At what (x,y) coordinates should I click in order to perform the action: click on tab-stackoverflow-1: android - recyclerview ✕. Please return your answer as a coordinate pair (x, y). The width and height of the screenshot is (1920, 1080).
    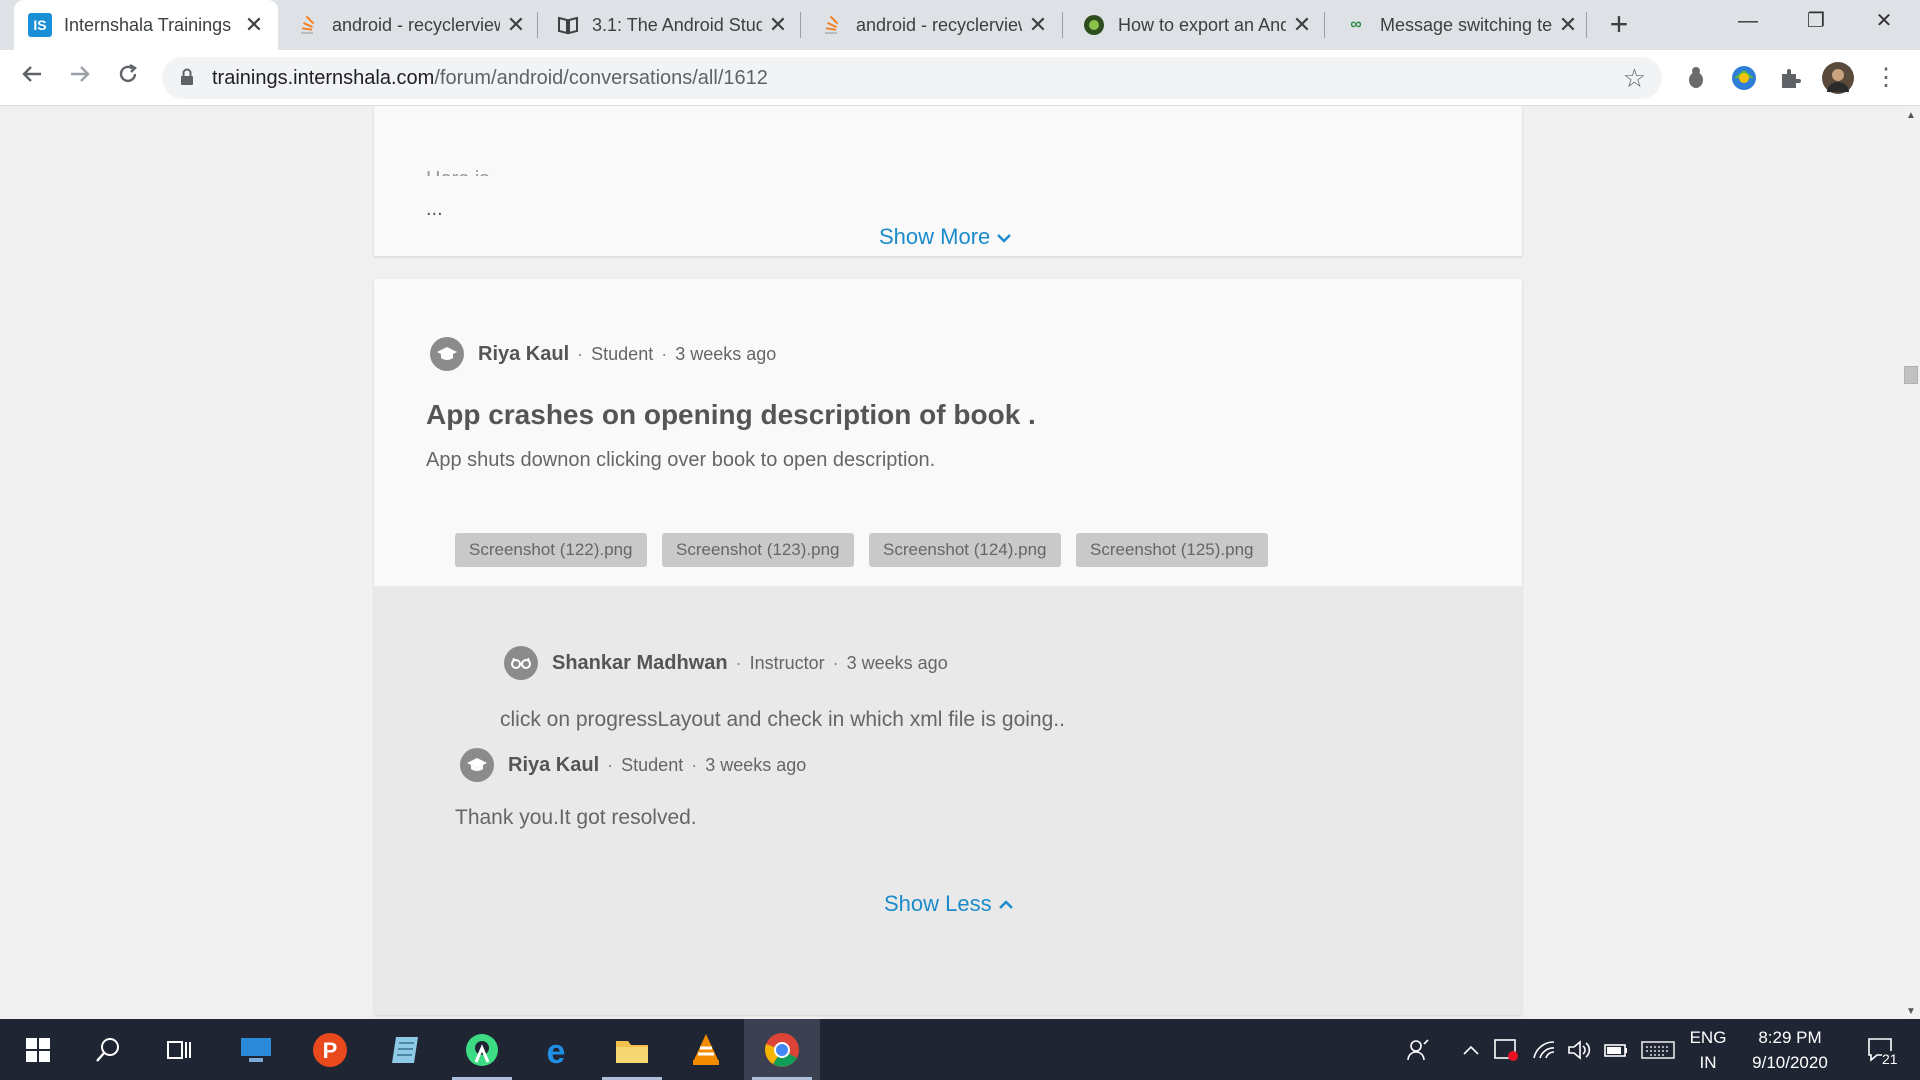
    Looking at the image, I should click on (411, 25).